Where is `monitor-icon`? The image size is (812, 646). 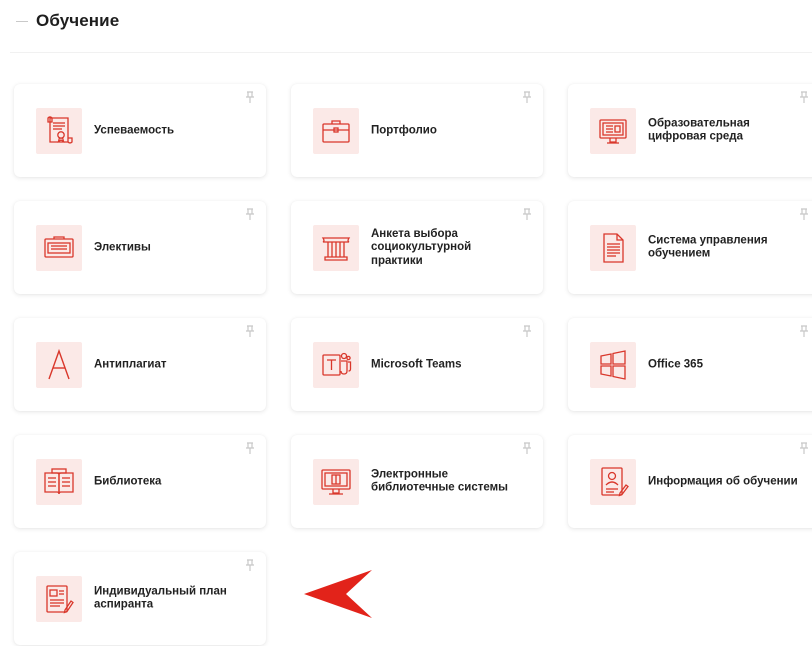 monitor-icon is located at coordinates (613, 131).